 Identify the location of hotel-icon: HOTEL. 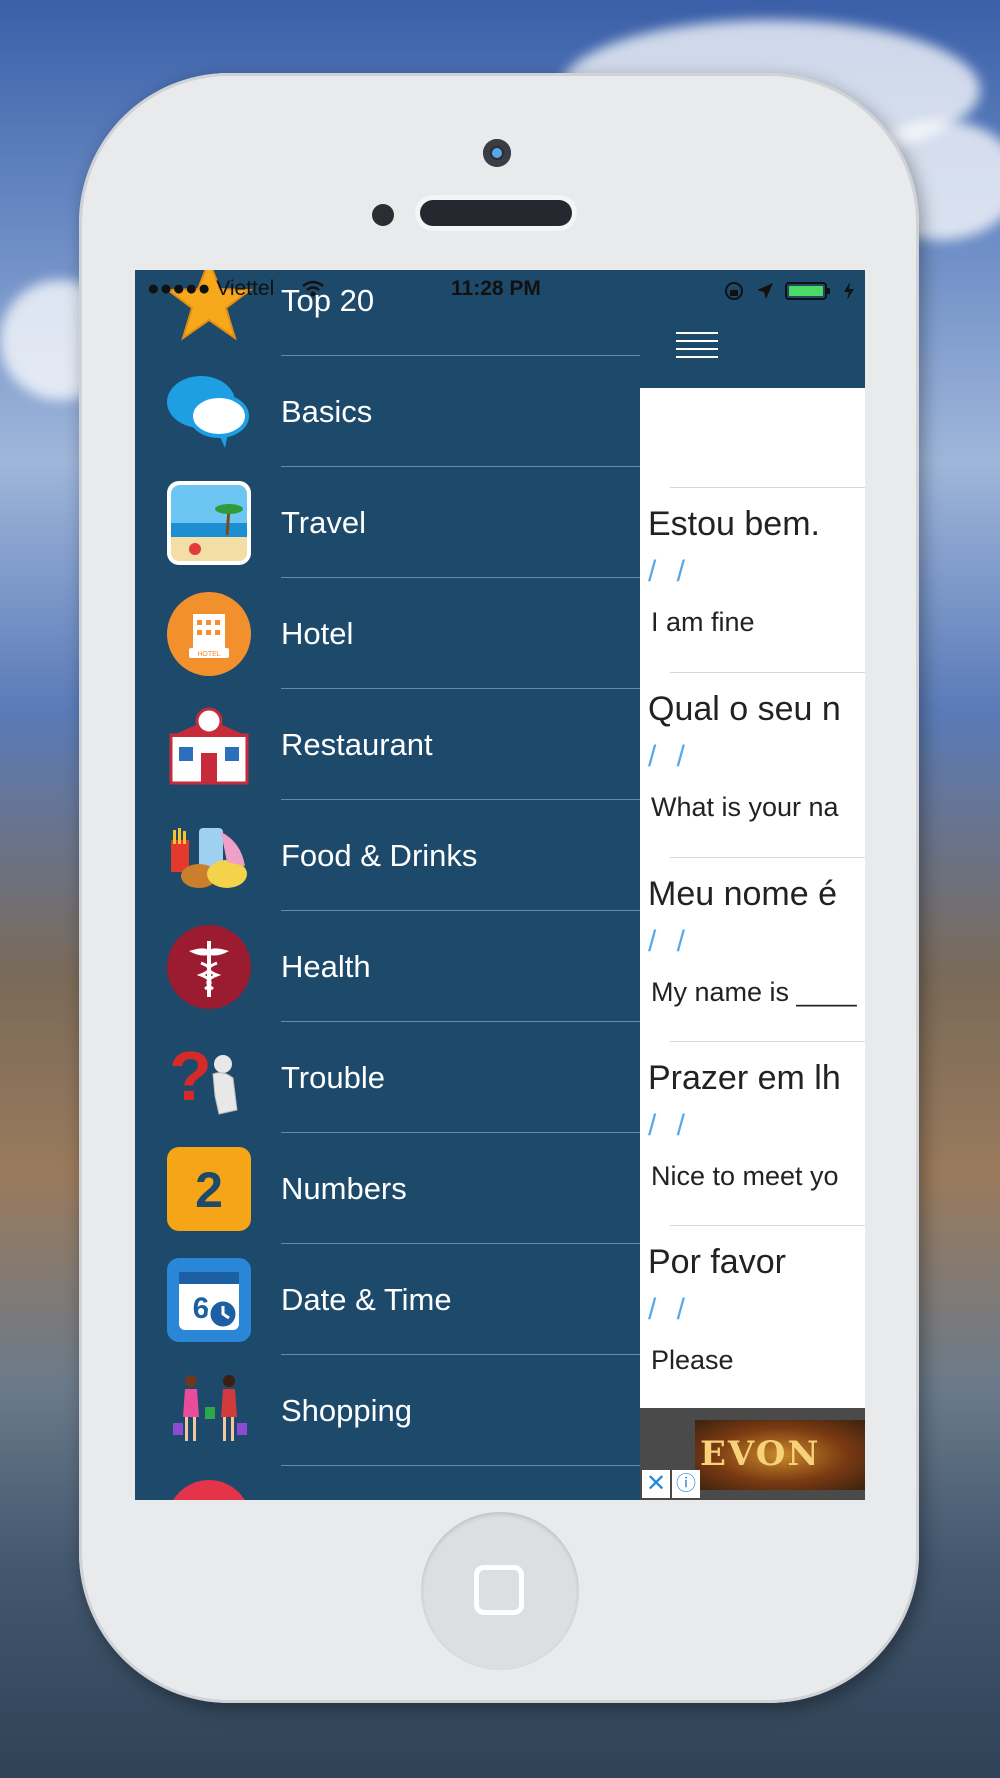
(209, 633).